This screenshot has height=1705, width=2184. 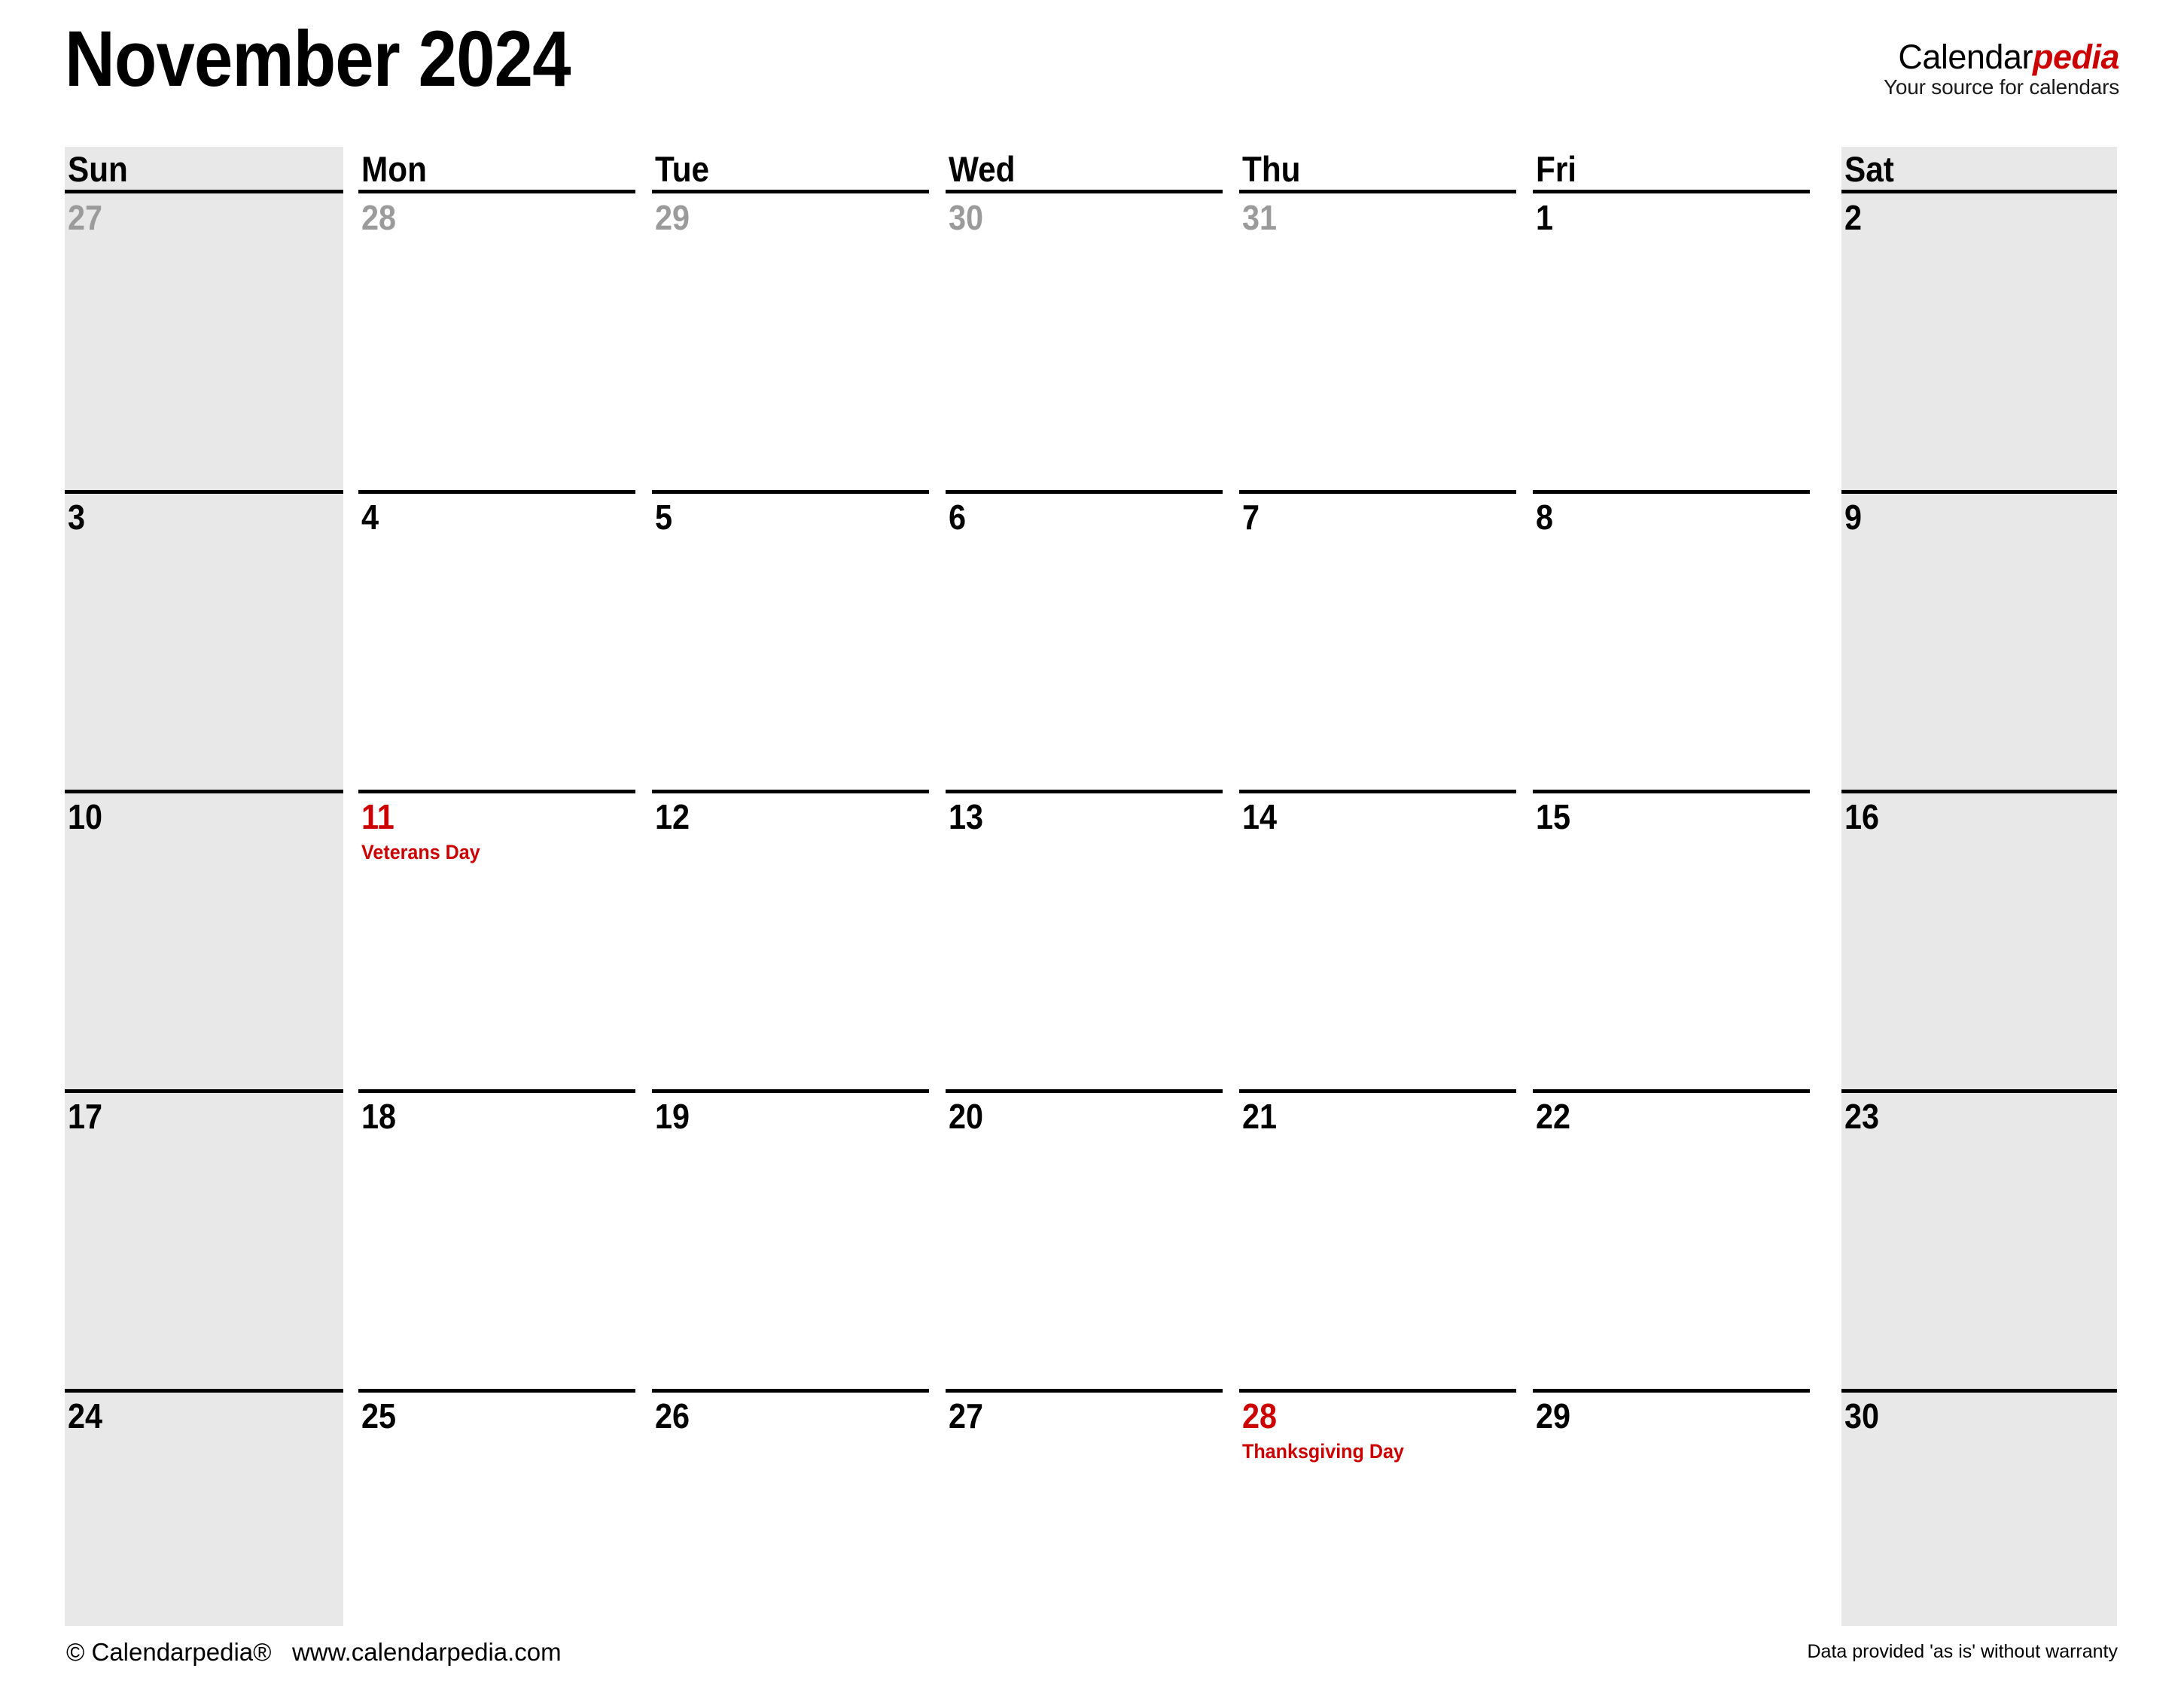 I want to click on day-cell: 20, so click(x=1084, y=1242).